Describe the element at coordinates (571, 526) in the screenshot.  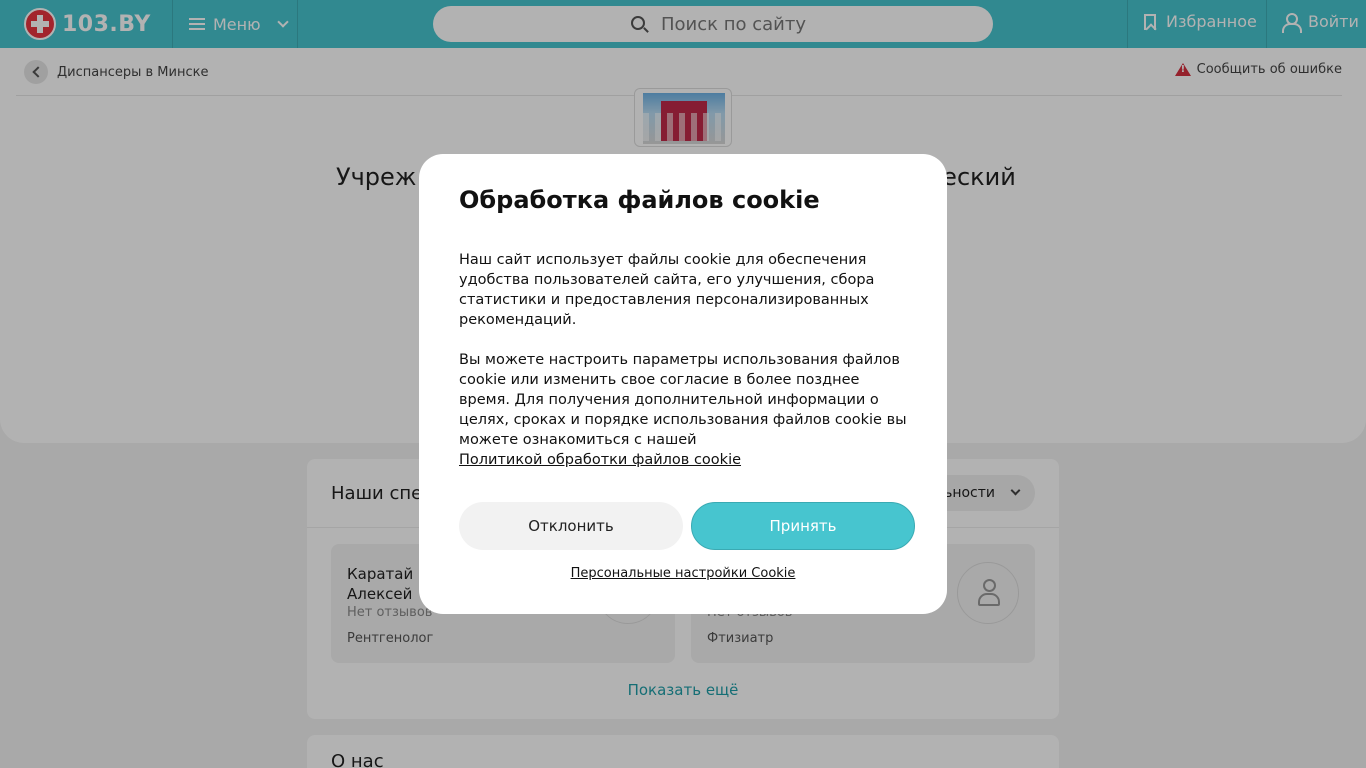
I see `decline-button: Отклонить` at that location.